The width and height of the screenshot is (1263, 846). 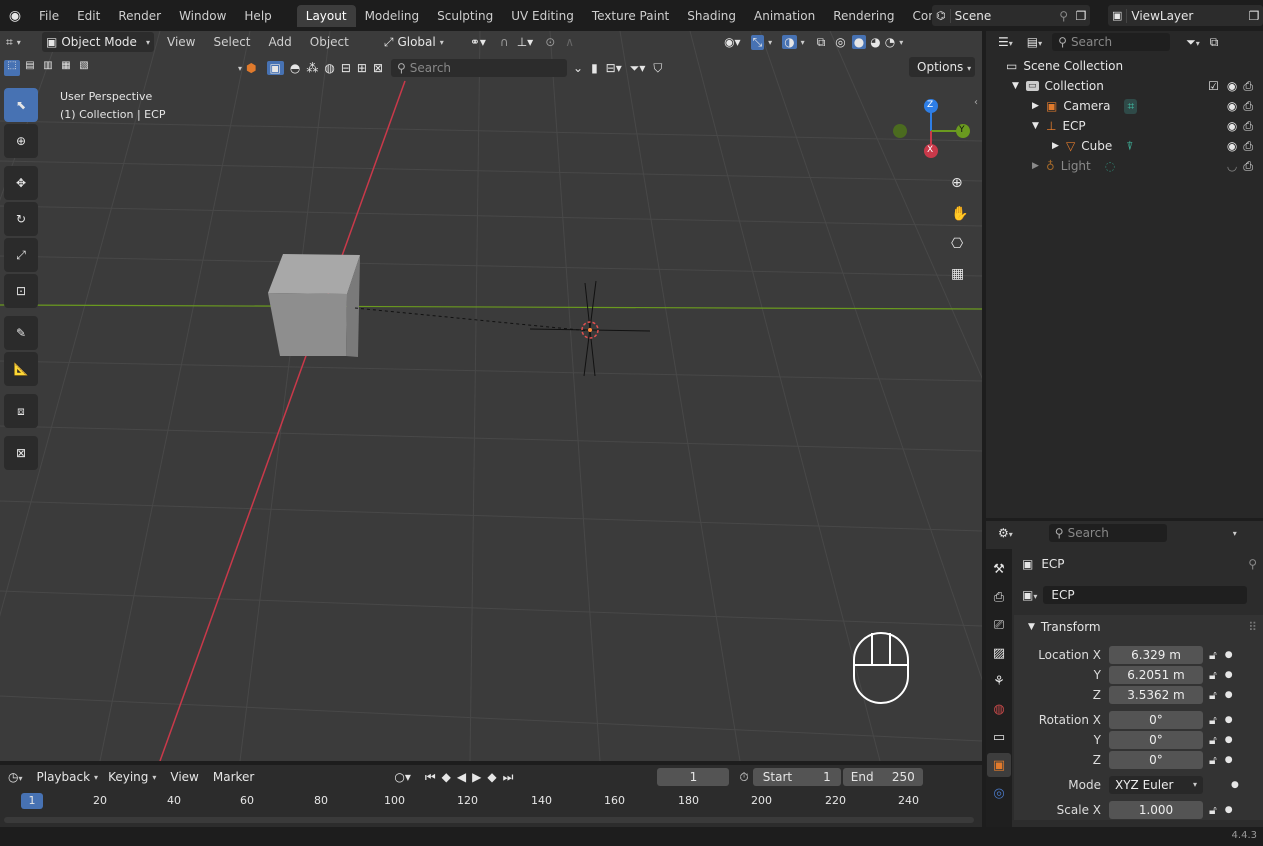 I want to click on measure-tool: 📐, so click(x=21, y=369).